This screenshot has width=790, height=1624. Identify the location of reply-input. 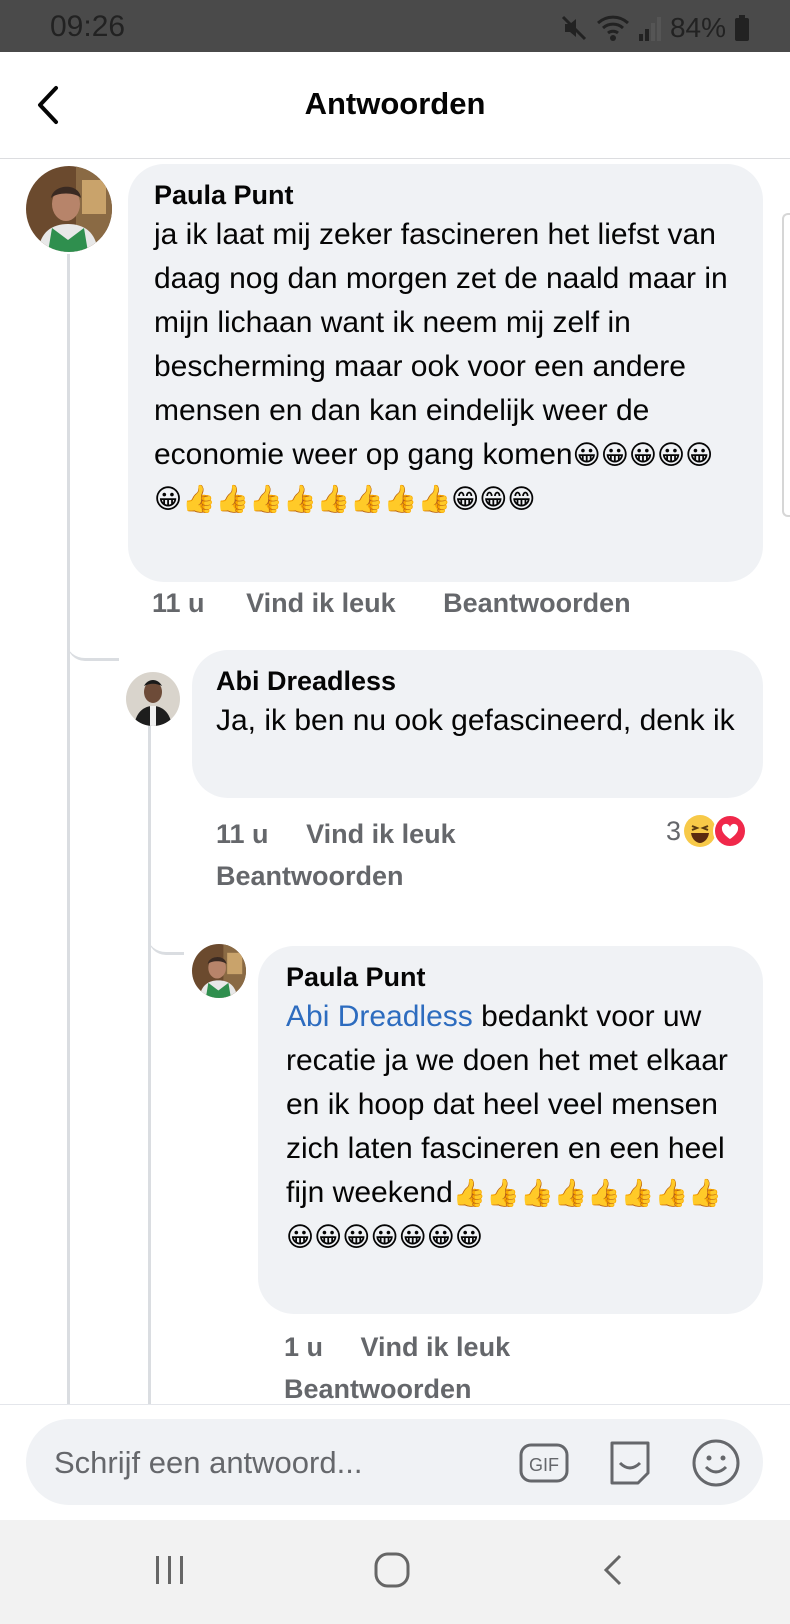
(269, 1463).